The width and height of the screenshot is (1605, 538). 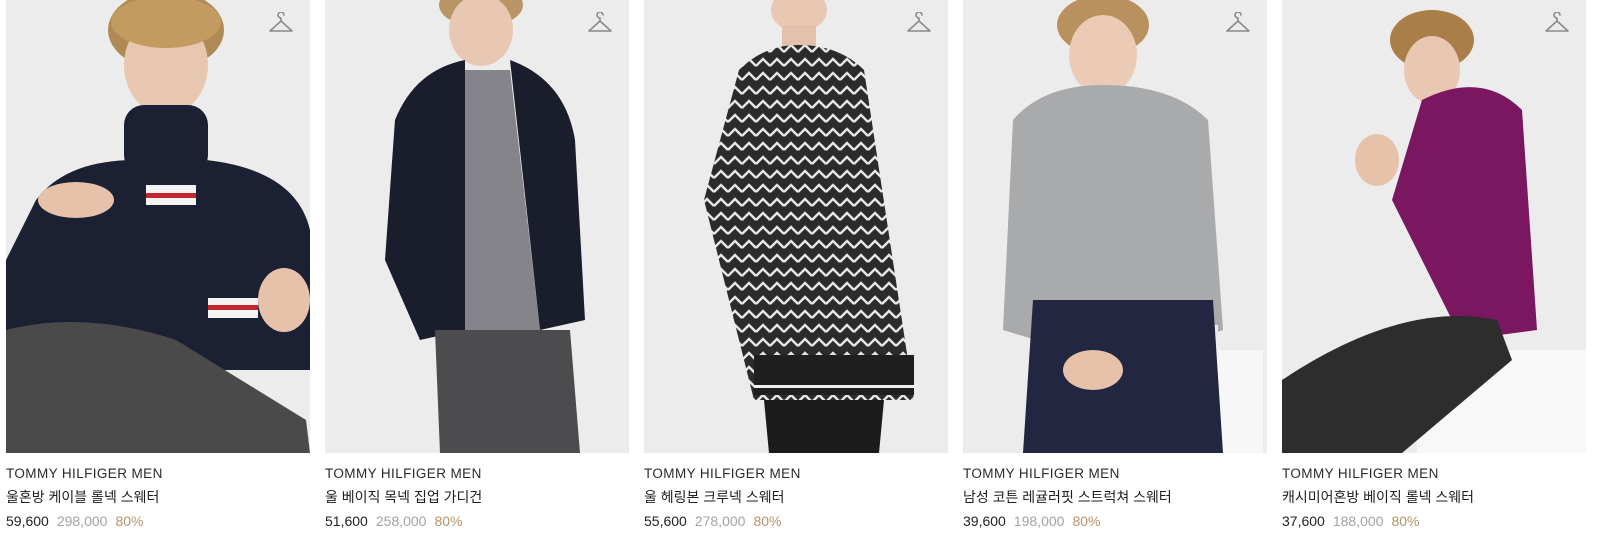 What do you see at coordinates (1358, 521) in the screenshot?
I see `original-price: 188,000` at bounding box center [1358, 521].